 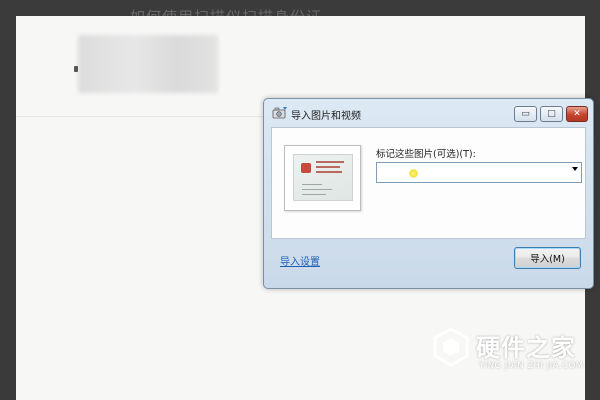 What do you see at coordinates (300, 260) in the screenshot?
I see `import-settings-link: 导入设置` at bounding box center [300, 260].